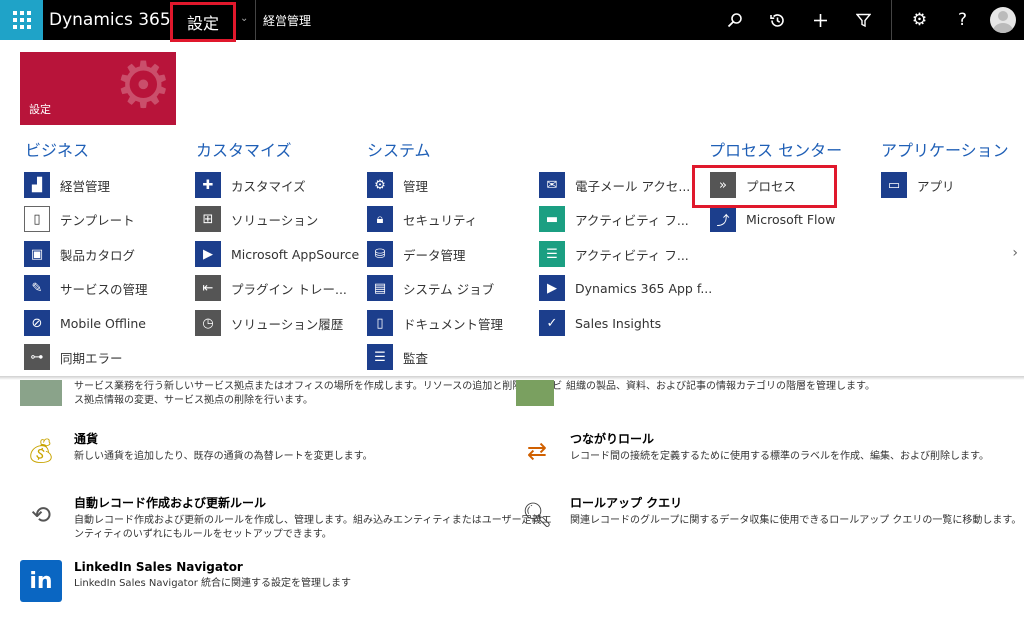  What do you see at coordinates (250, 185) in the screenshot?
I see `menu-item-customizations: ✚ カスタマイズ` at bounding box center [250, 185].